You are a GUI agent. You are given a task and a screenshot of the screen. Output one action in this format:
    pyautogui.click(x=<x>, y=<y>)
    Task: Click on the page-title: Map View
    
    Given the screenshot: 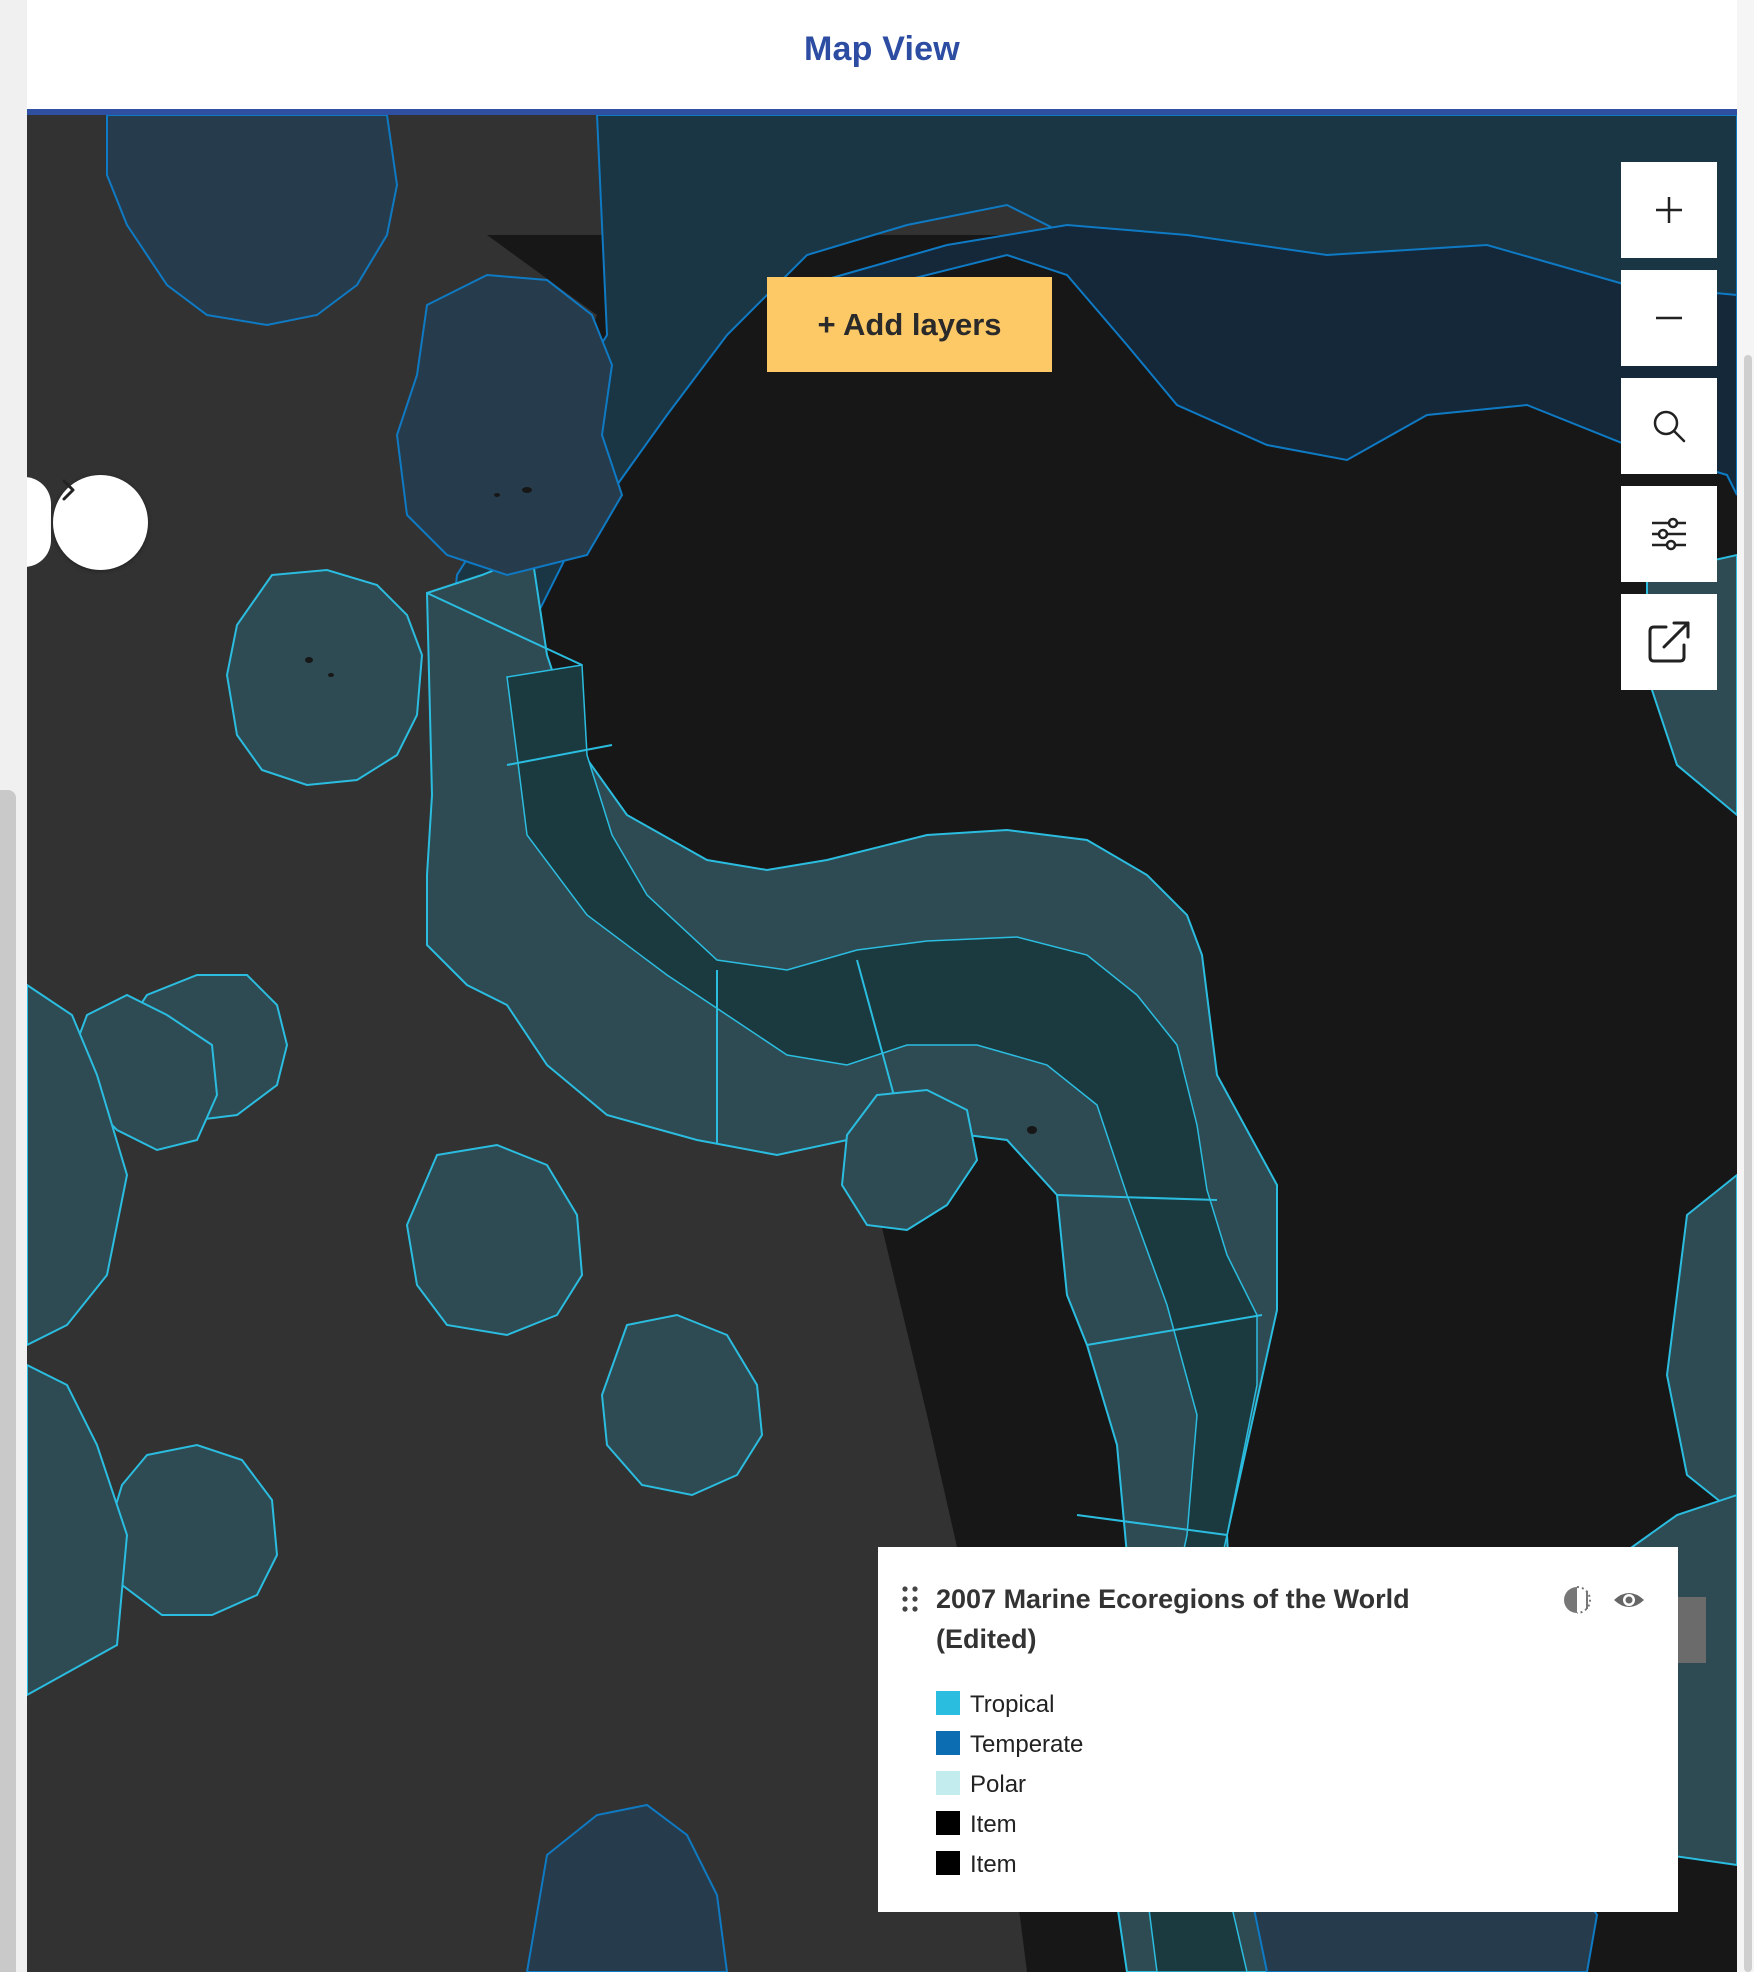 What is the action you would take?
    pyautogui.click(x=882, y=49)
    